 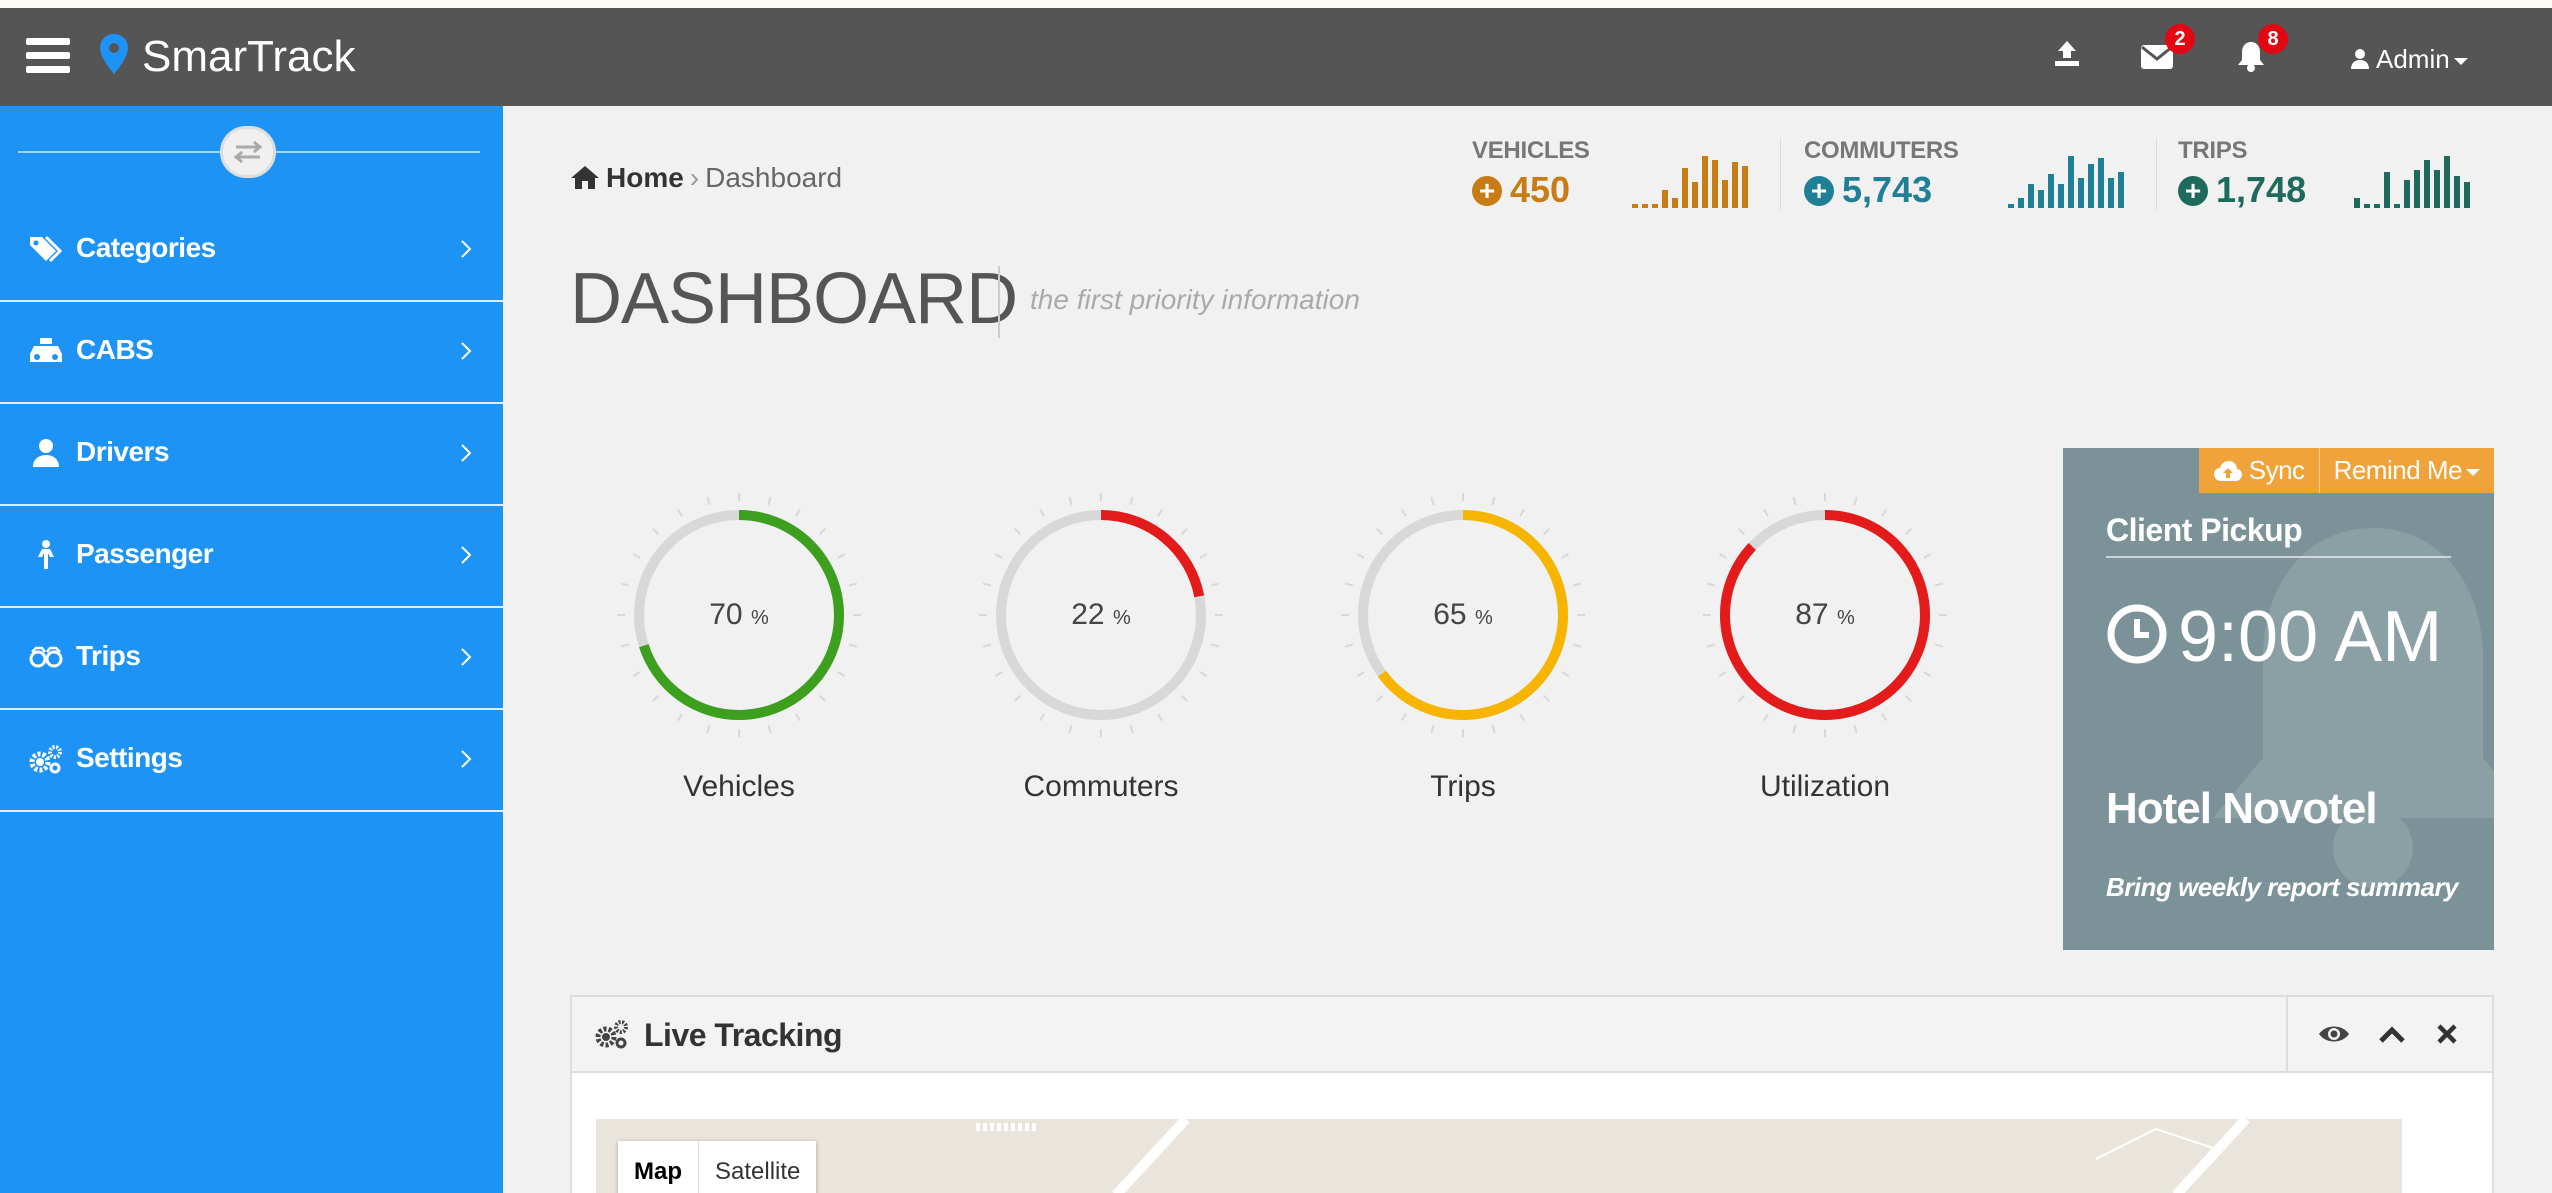 What do you see at coordinates (1276, 4) in the screenshot?
I see `top-stripe` at bounding box center [1276, 4].